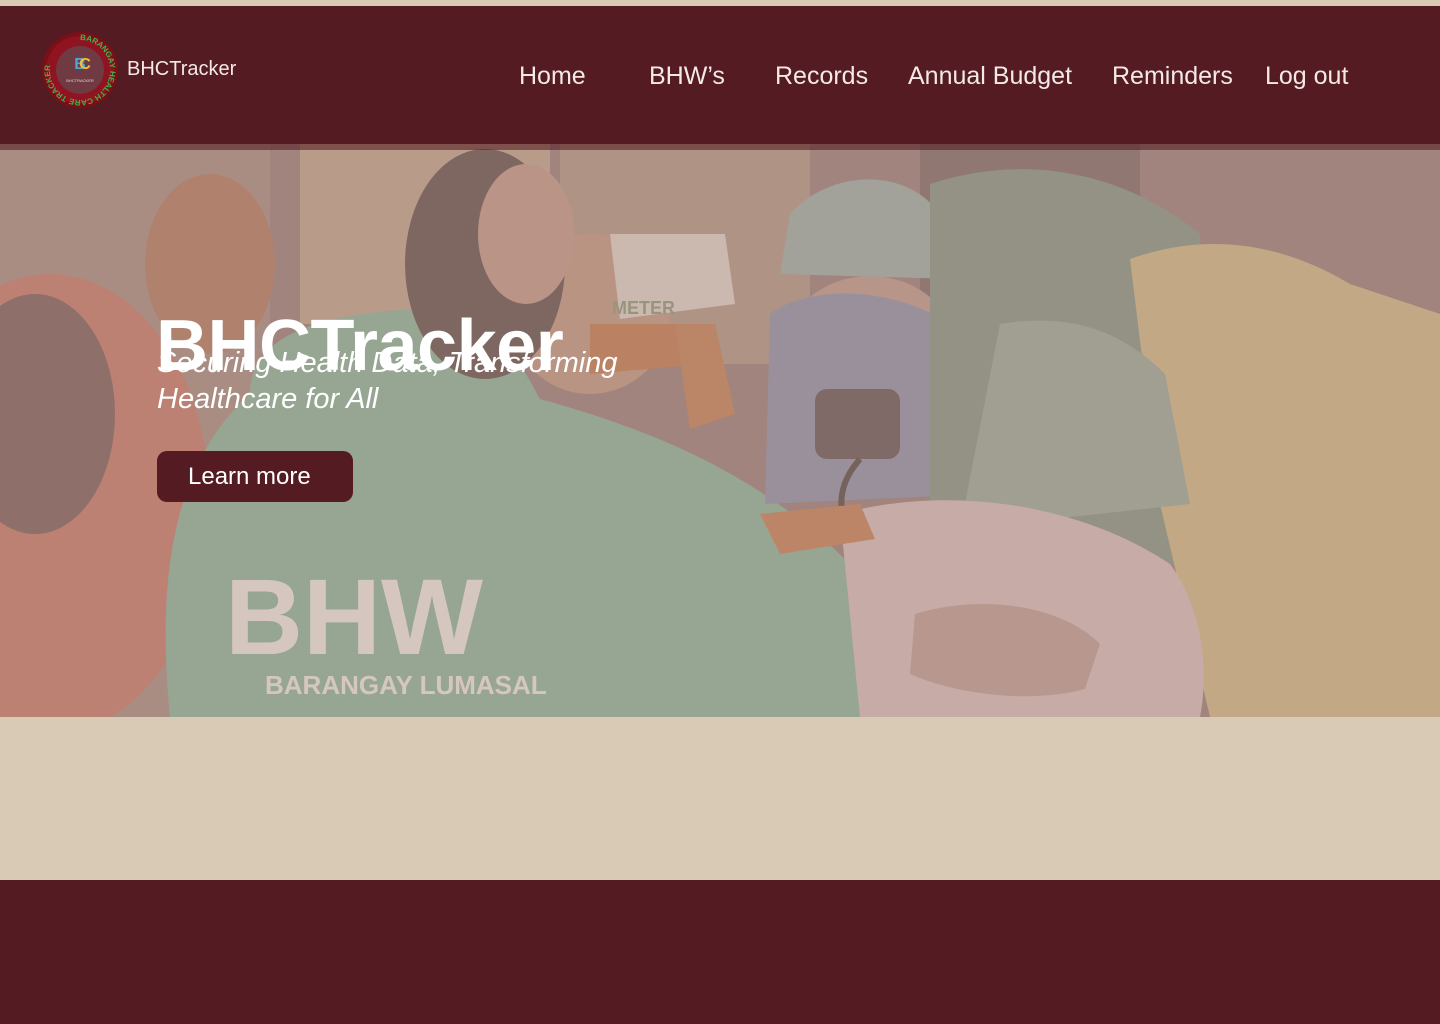  I want to click on nav-home: Home, so click(552, 77).